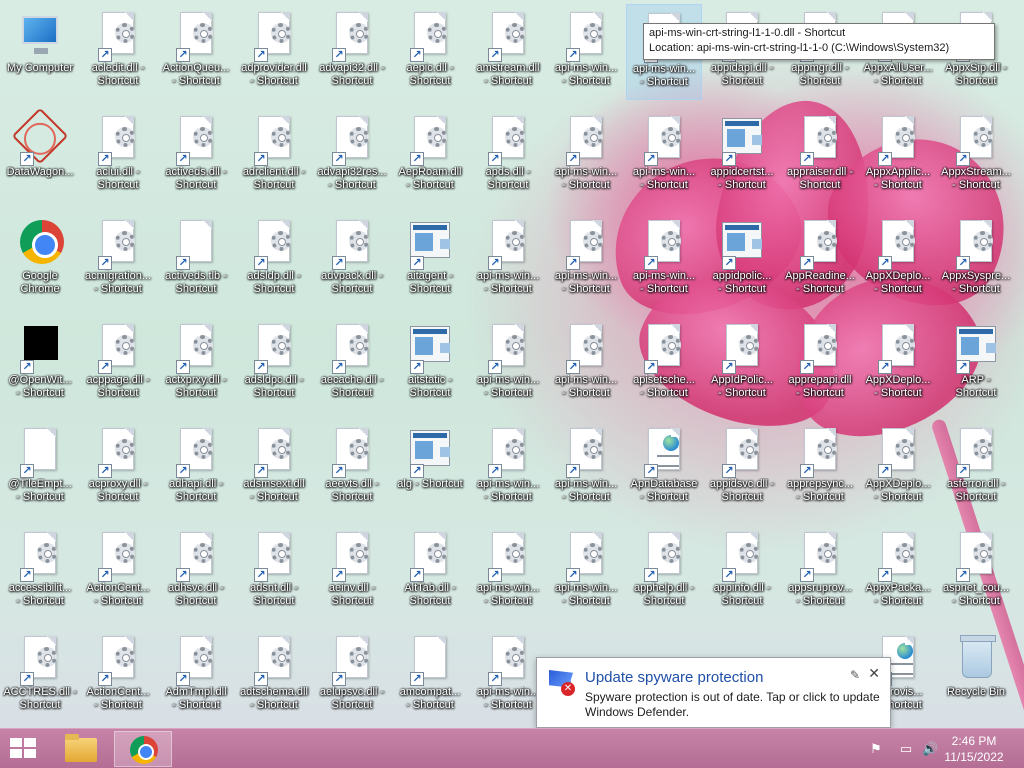 Image resolution: width=1024 pixels, height=768 pixels. Describe the element at coordinates (274, 260) in the screenshot. I see `desktop-icon: ↗ adsldp.dll - Shortcut` at that location.